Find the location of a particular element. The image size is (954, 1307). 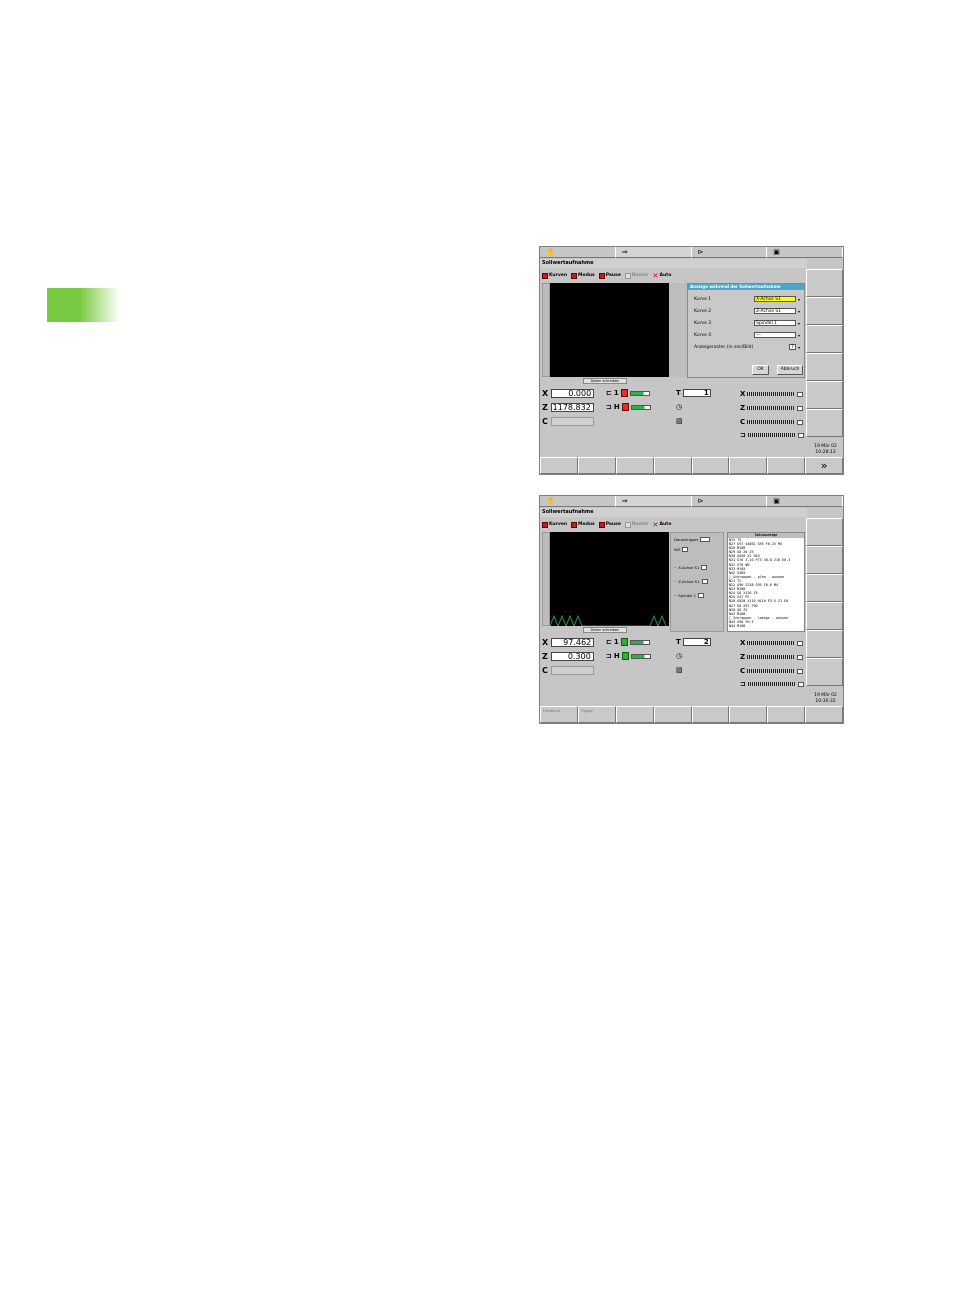

dialog-row-curve1: Kurve 1 X-Achse S1 ▾ is located at coordinates (747, 299).